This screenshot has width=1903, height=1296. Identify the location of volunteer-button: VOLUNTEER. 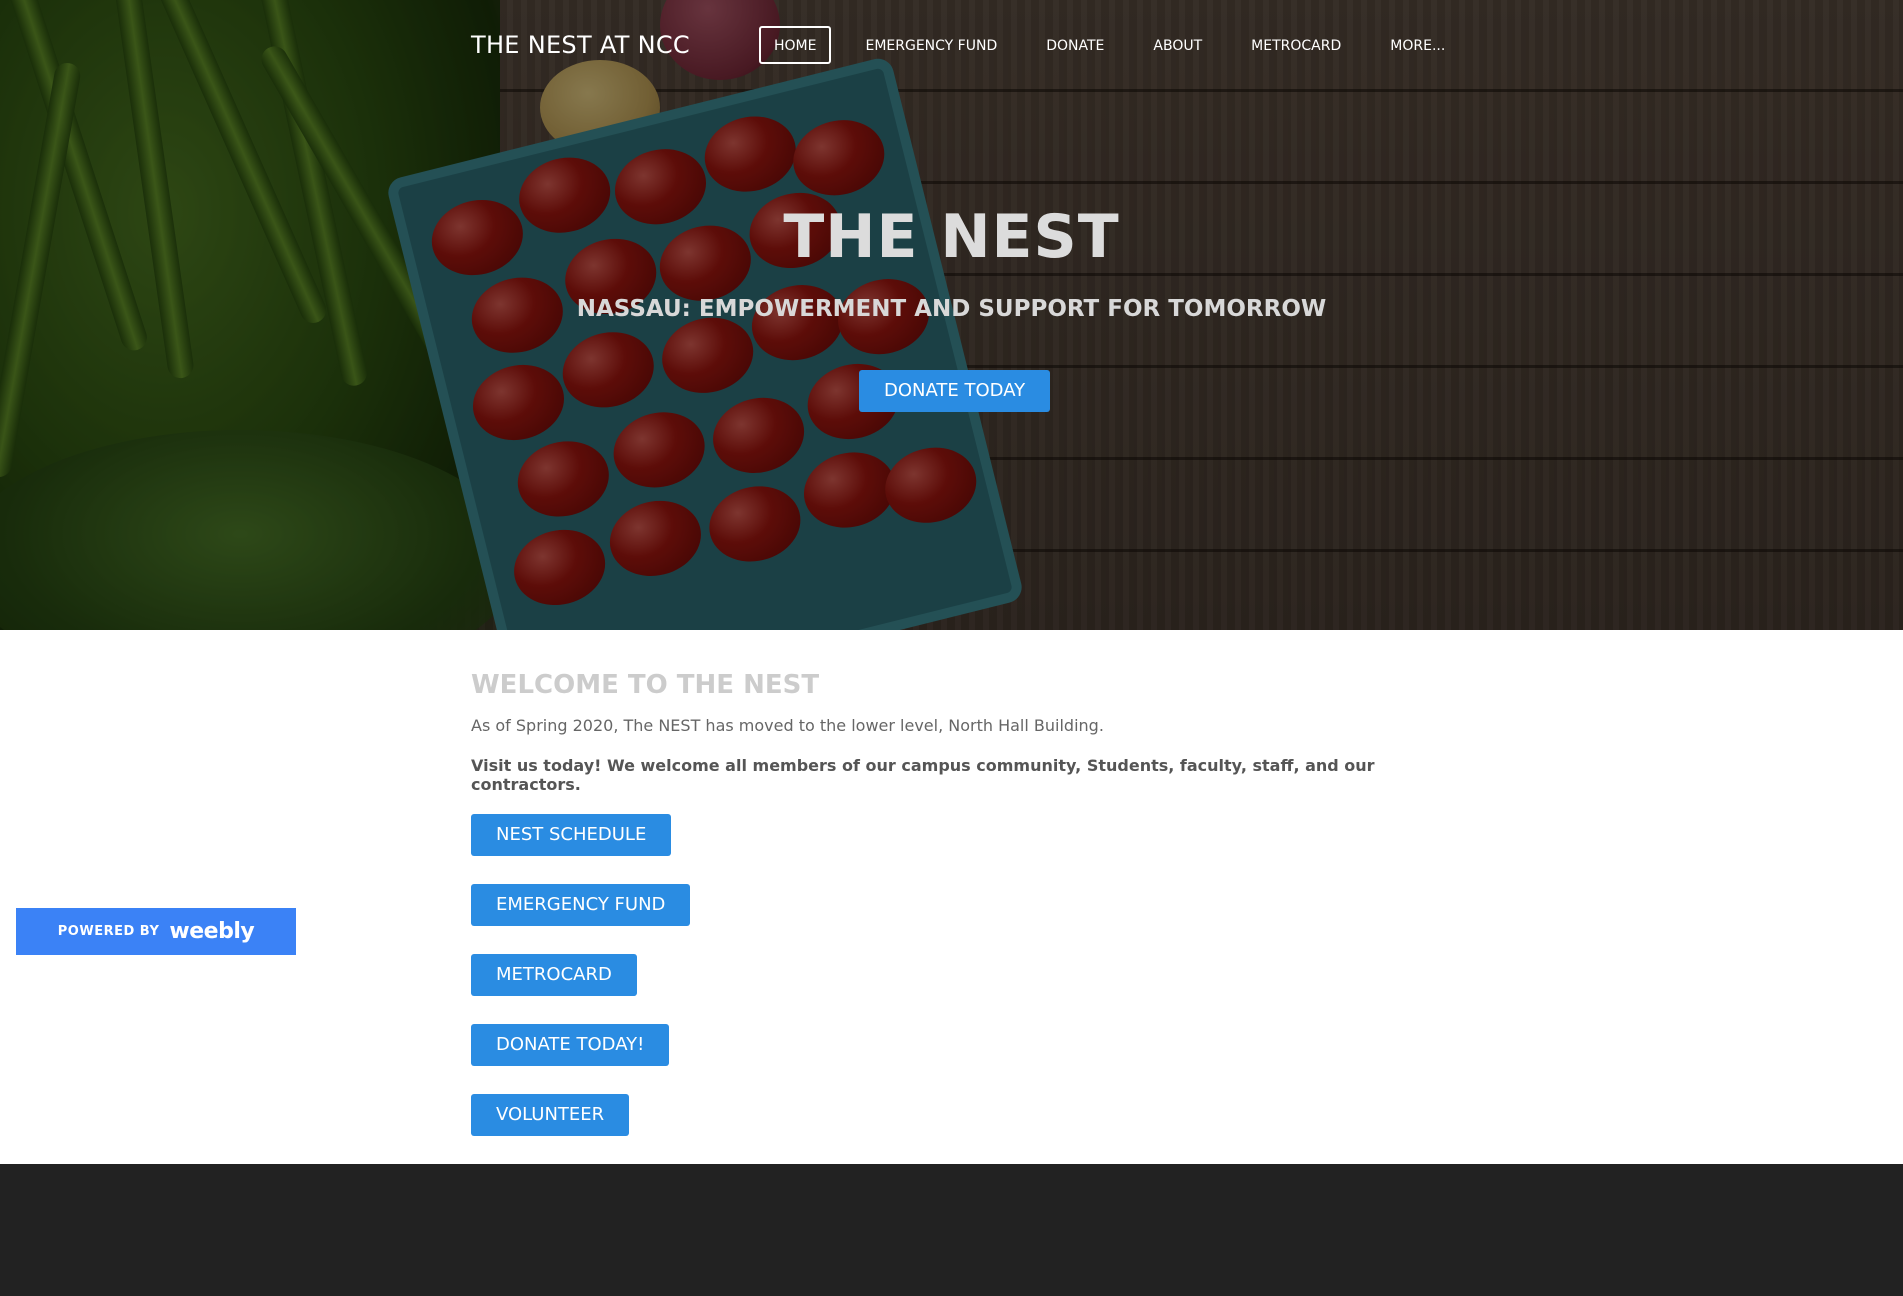
(550, 1115).